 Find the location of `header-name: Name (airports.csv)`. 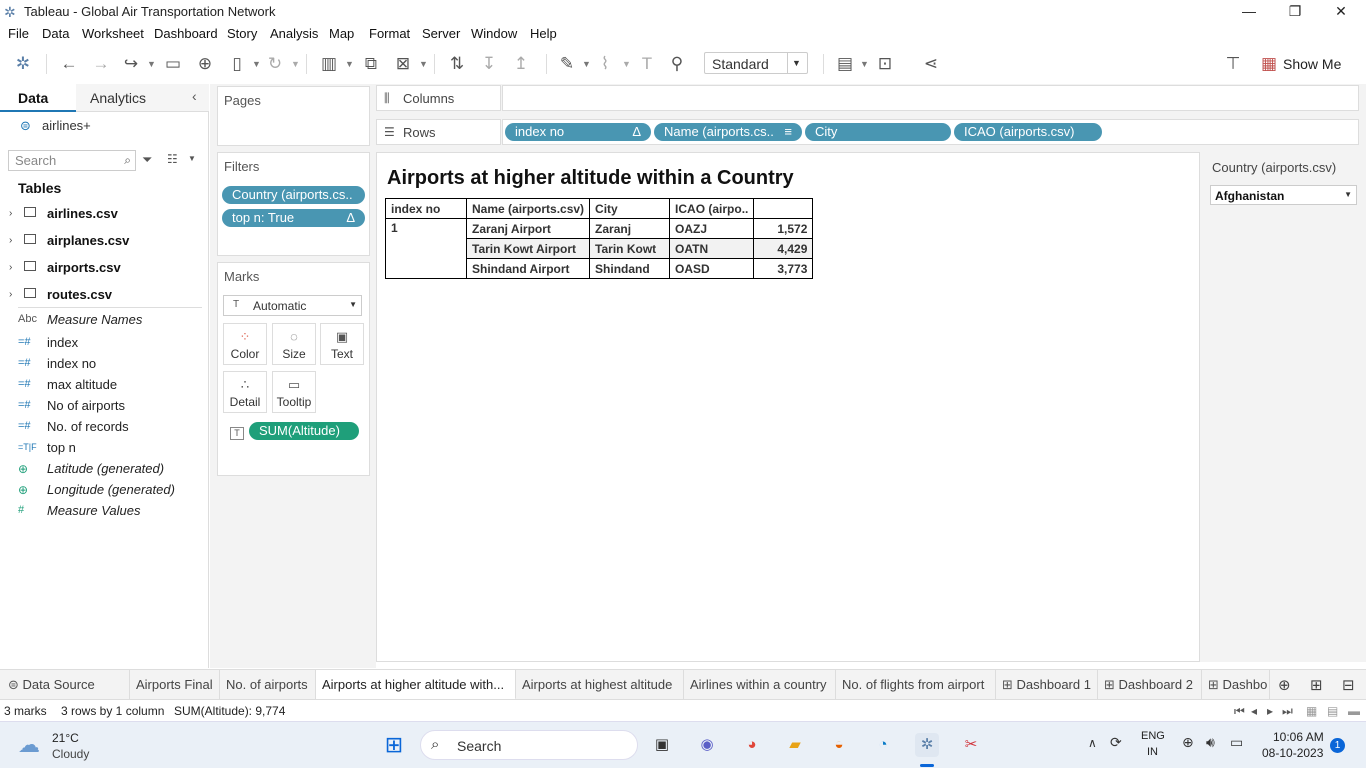

header-name: Name (airports.csv) is located at coordinates (528, 208).